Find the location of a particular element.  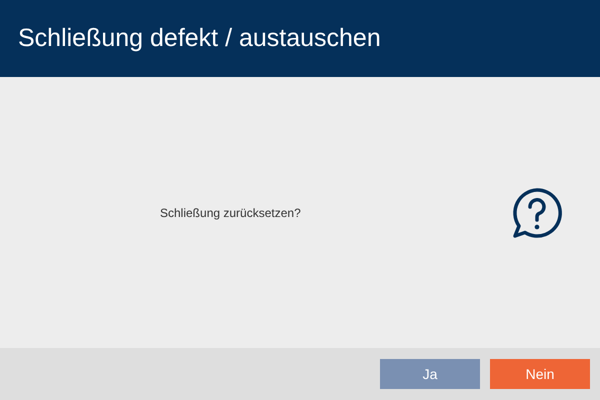

question-bubble-icon is located at coordinates (537, 212).